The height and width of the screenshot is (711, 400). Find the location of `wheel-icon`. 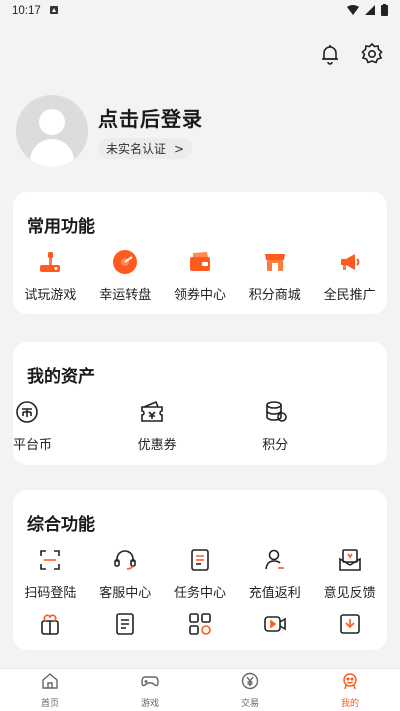

wheel-icon is located at coordinates (125, 262).